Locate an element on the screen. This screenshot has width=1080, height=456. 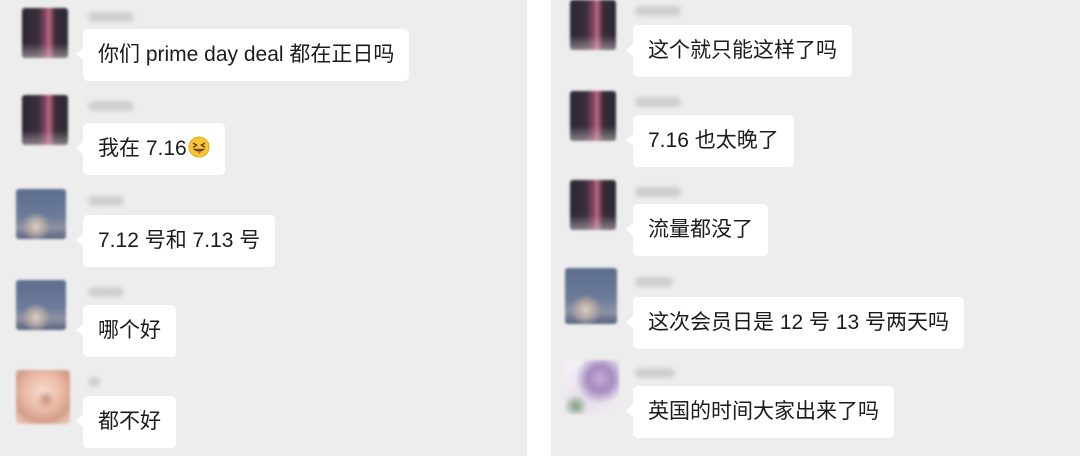
message-text: 7.12 号和 7.13 号 is located at coordinates (179, 240).